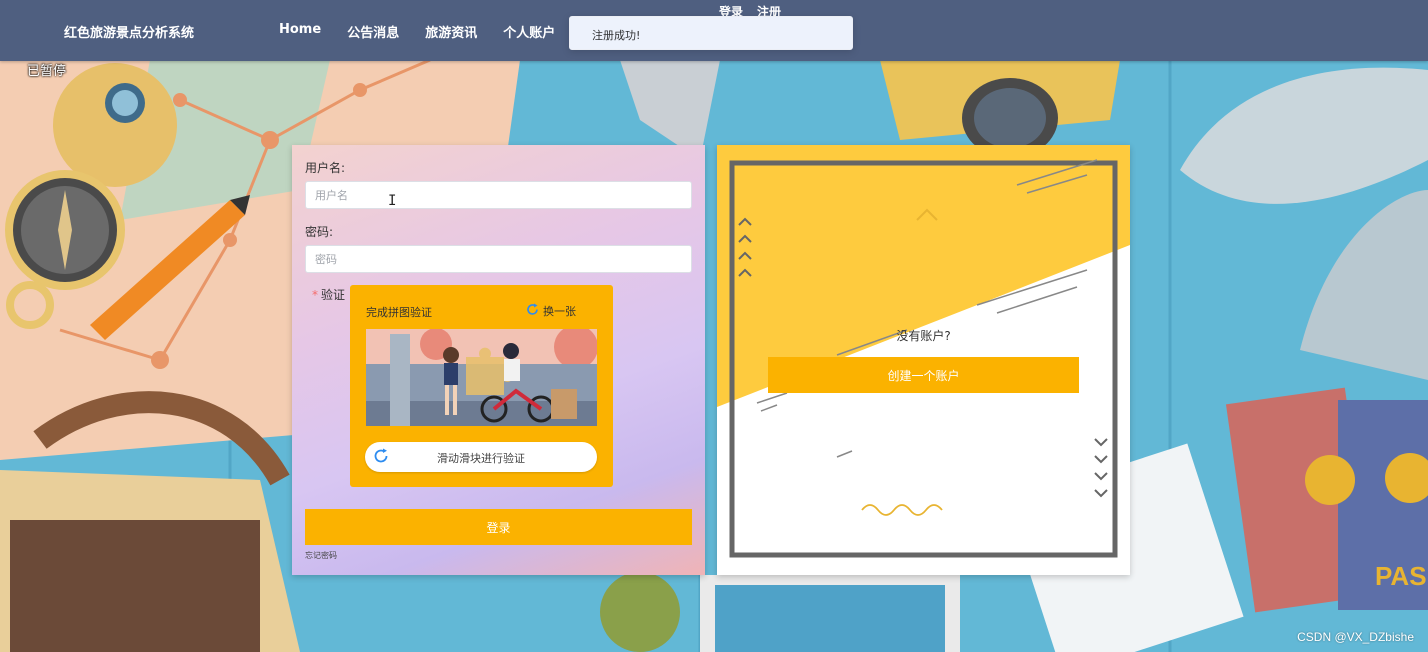 The image size is (1428, 652). I want to click on text-cursor-icon: I, so click(392, 201).